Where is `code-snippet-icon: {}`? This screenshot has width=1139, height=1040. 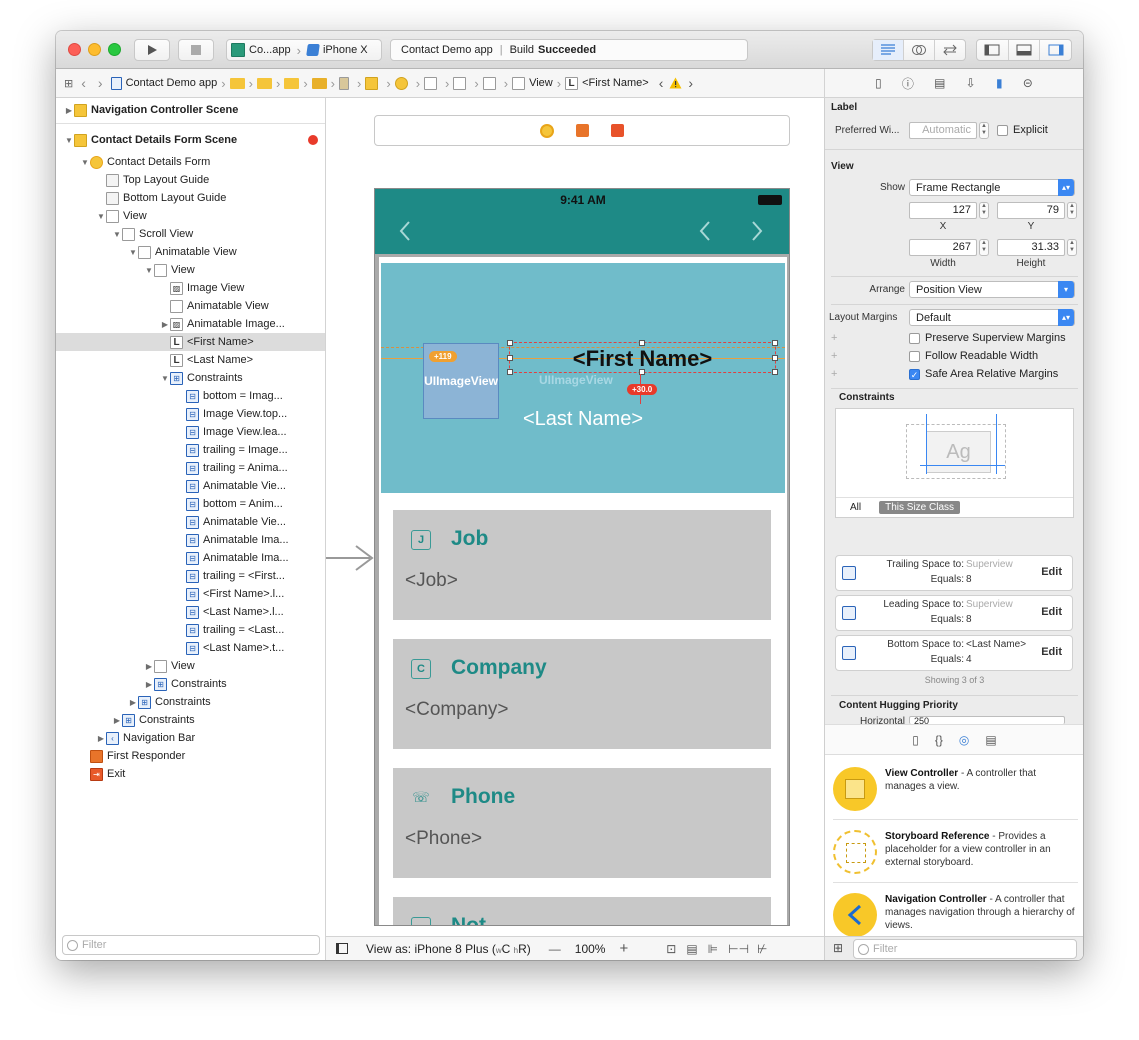
code-snippet-icon: {} is located at coordinates (939, 740).